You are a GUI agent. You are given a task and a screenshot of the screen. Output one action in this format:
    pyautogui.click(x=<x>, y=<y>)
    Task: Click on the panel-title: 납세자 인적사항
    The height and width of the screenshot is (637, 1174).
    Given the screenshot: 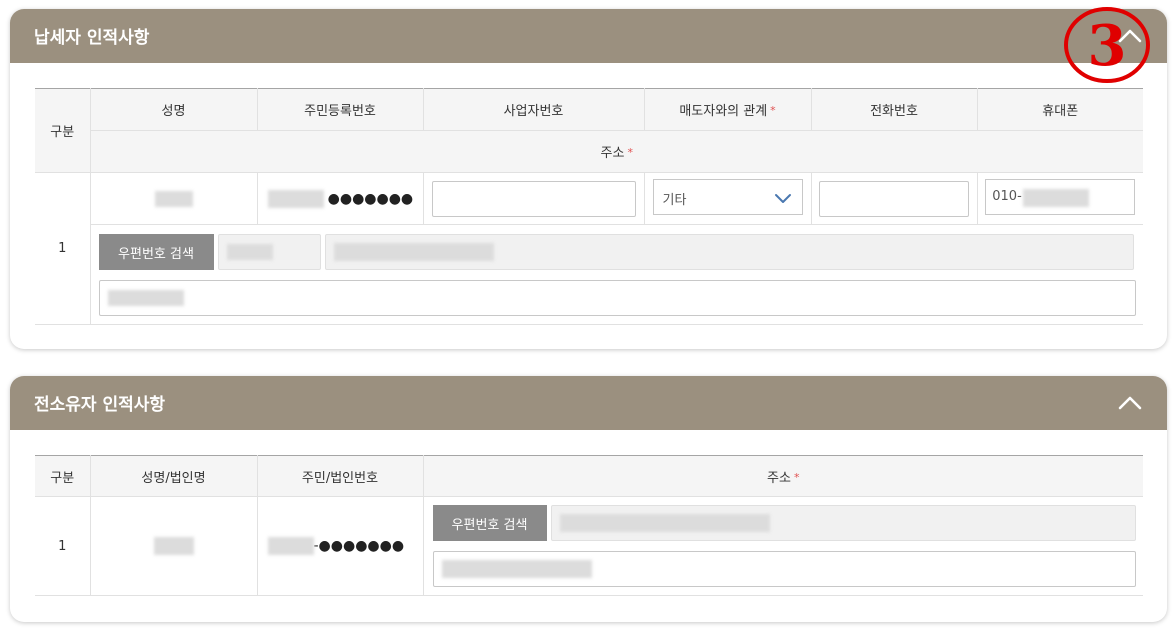 What is the action you would take?
    pyautogui.click(x=92, y=38)
    